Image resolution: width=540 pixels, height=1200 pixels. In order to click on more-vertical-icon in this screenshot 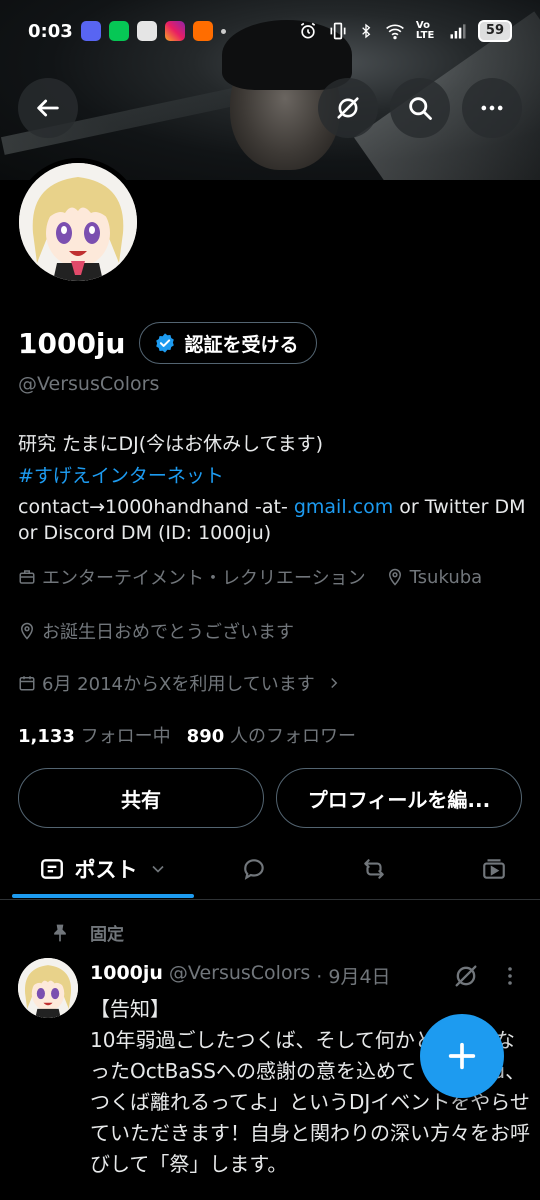, I will do `click(510, 976)`.